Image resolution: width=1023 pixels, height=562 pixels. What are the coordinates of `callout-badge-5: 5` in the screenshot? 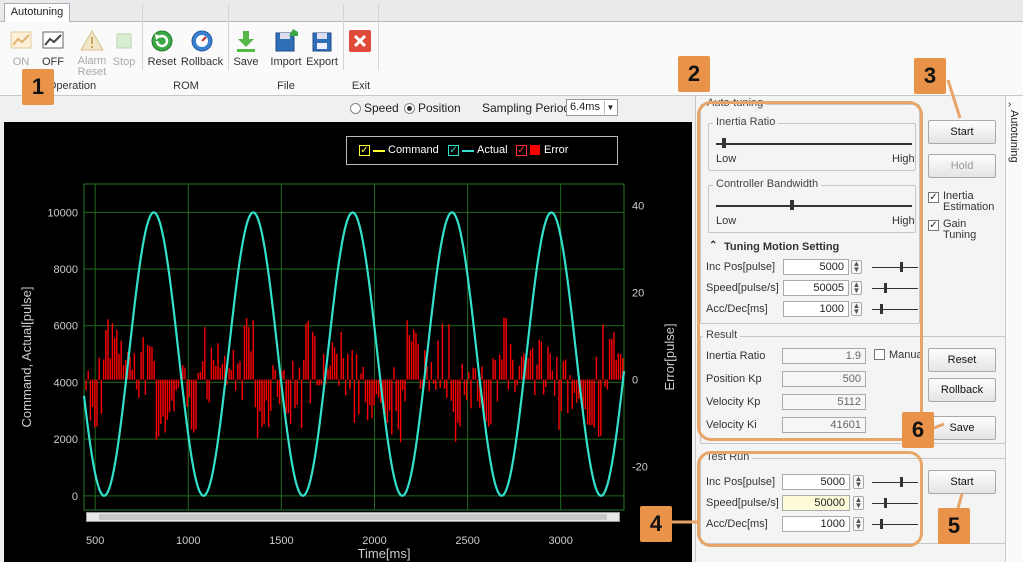 It's located at (954, 526).